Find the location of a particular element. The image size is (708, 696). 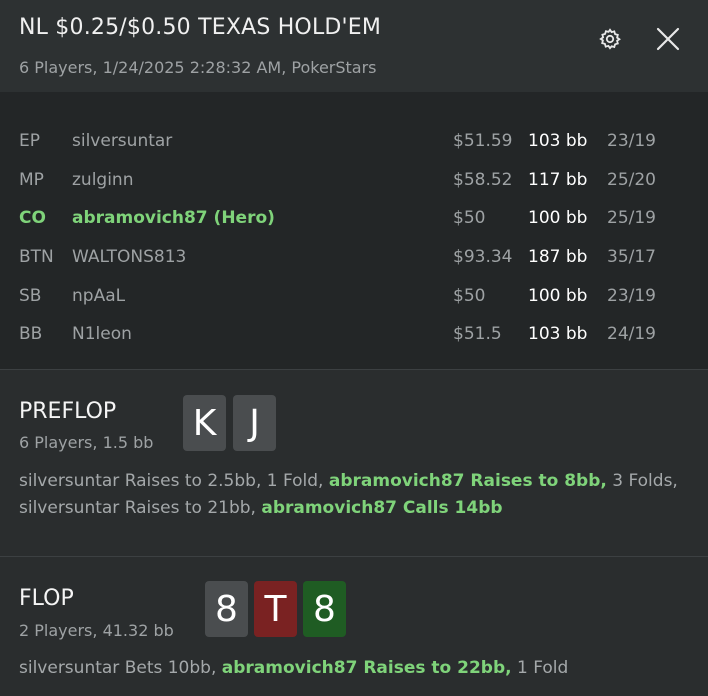

preflop-title: PREFLOP is located at coordinates (68, 411).